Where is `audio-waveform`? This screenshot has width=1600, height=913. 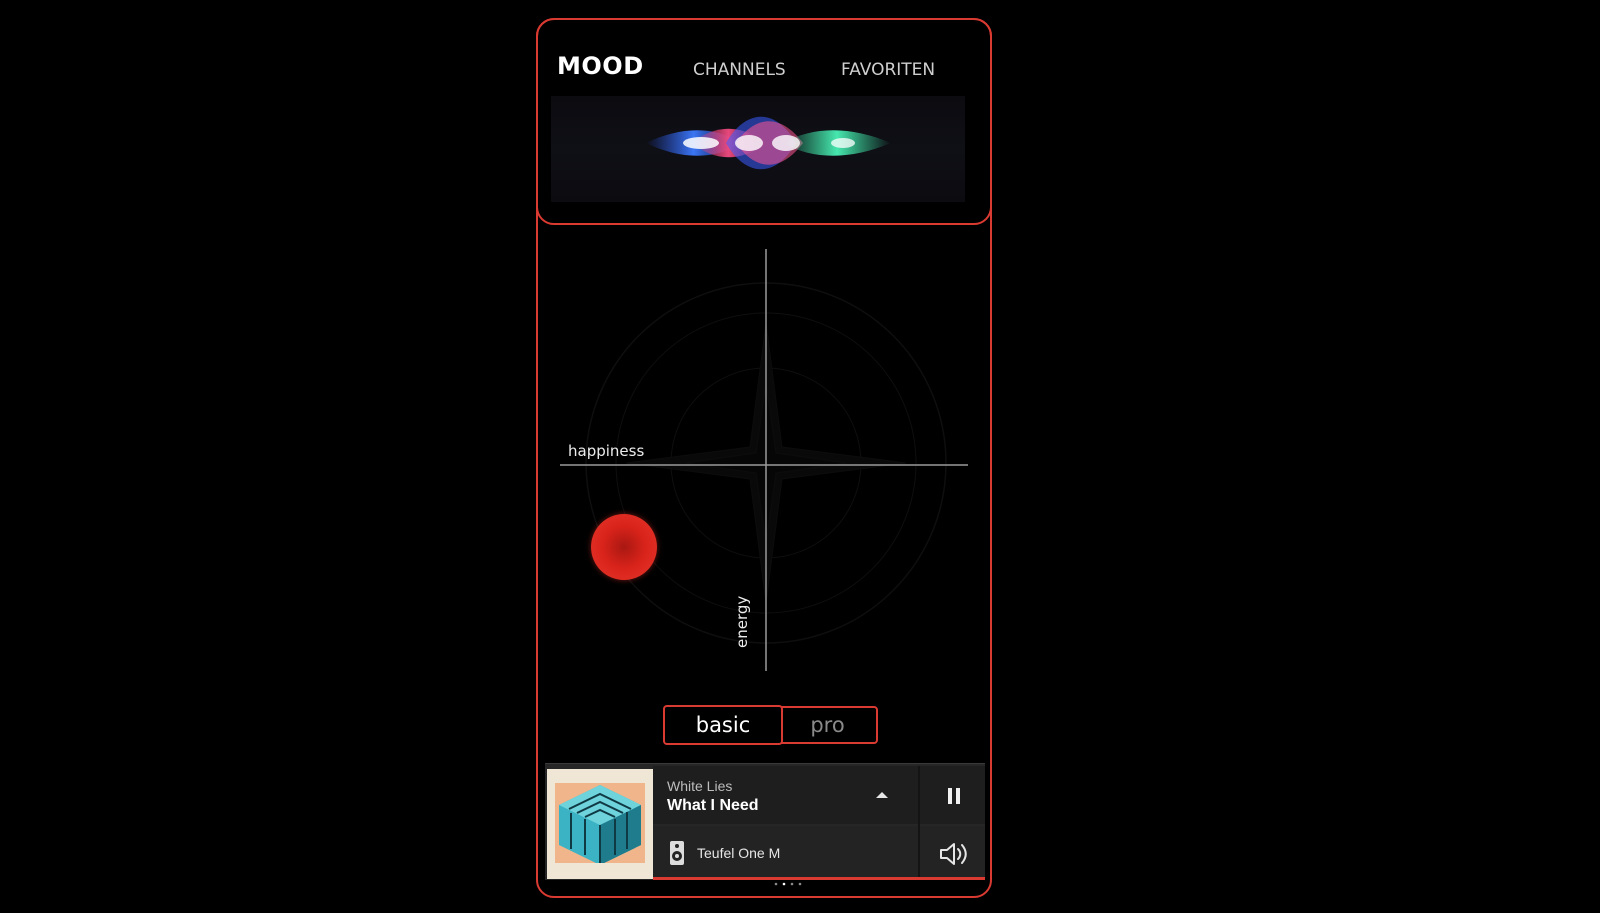
audio-waveform is located at coordinates (758, 149).